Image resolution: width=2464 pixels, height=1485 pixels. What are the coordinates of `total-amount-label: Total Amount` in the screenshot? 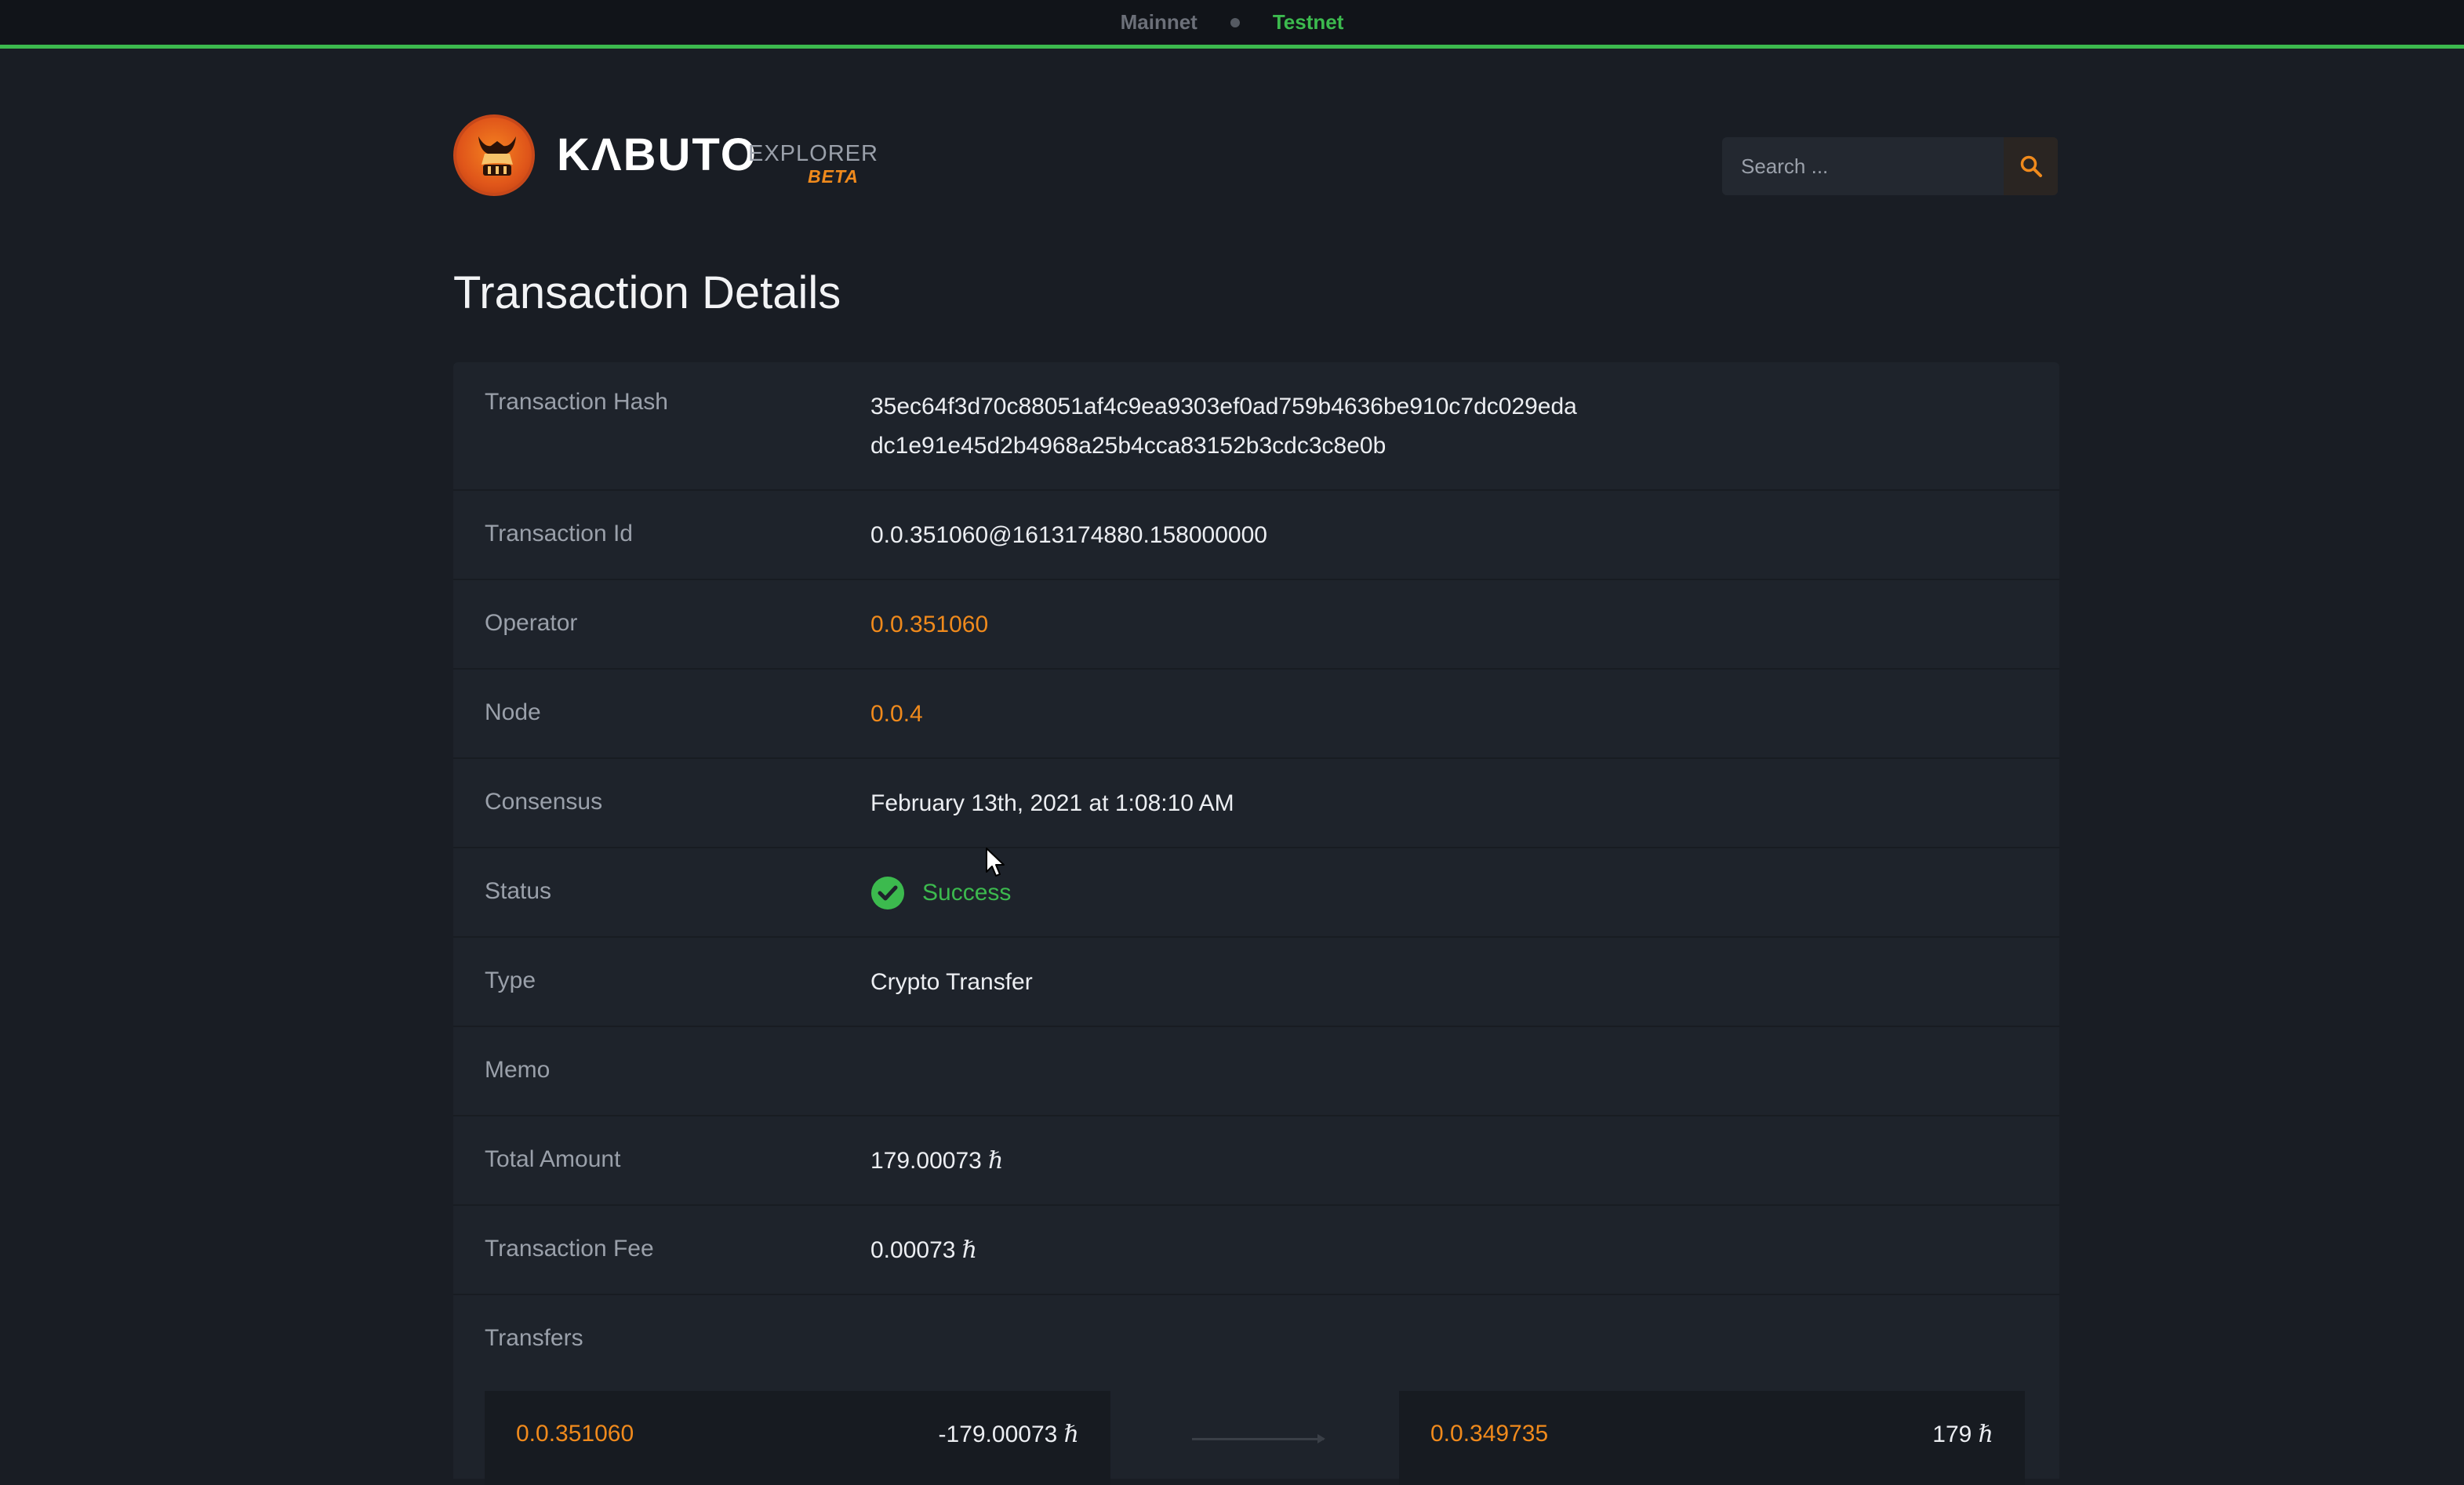 It's located at (553, 1159).